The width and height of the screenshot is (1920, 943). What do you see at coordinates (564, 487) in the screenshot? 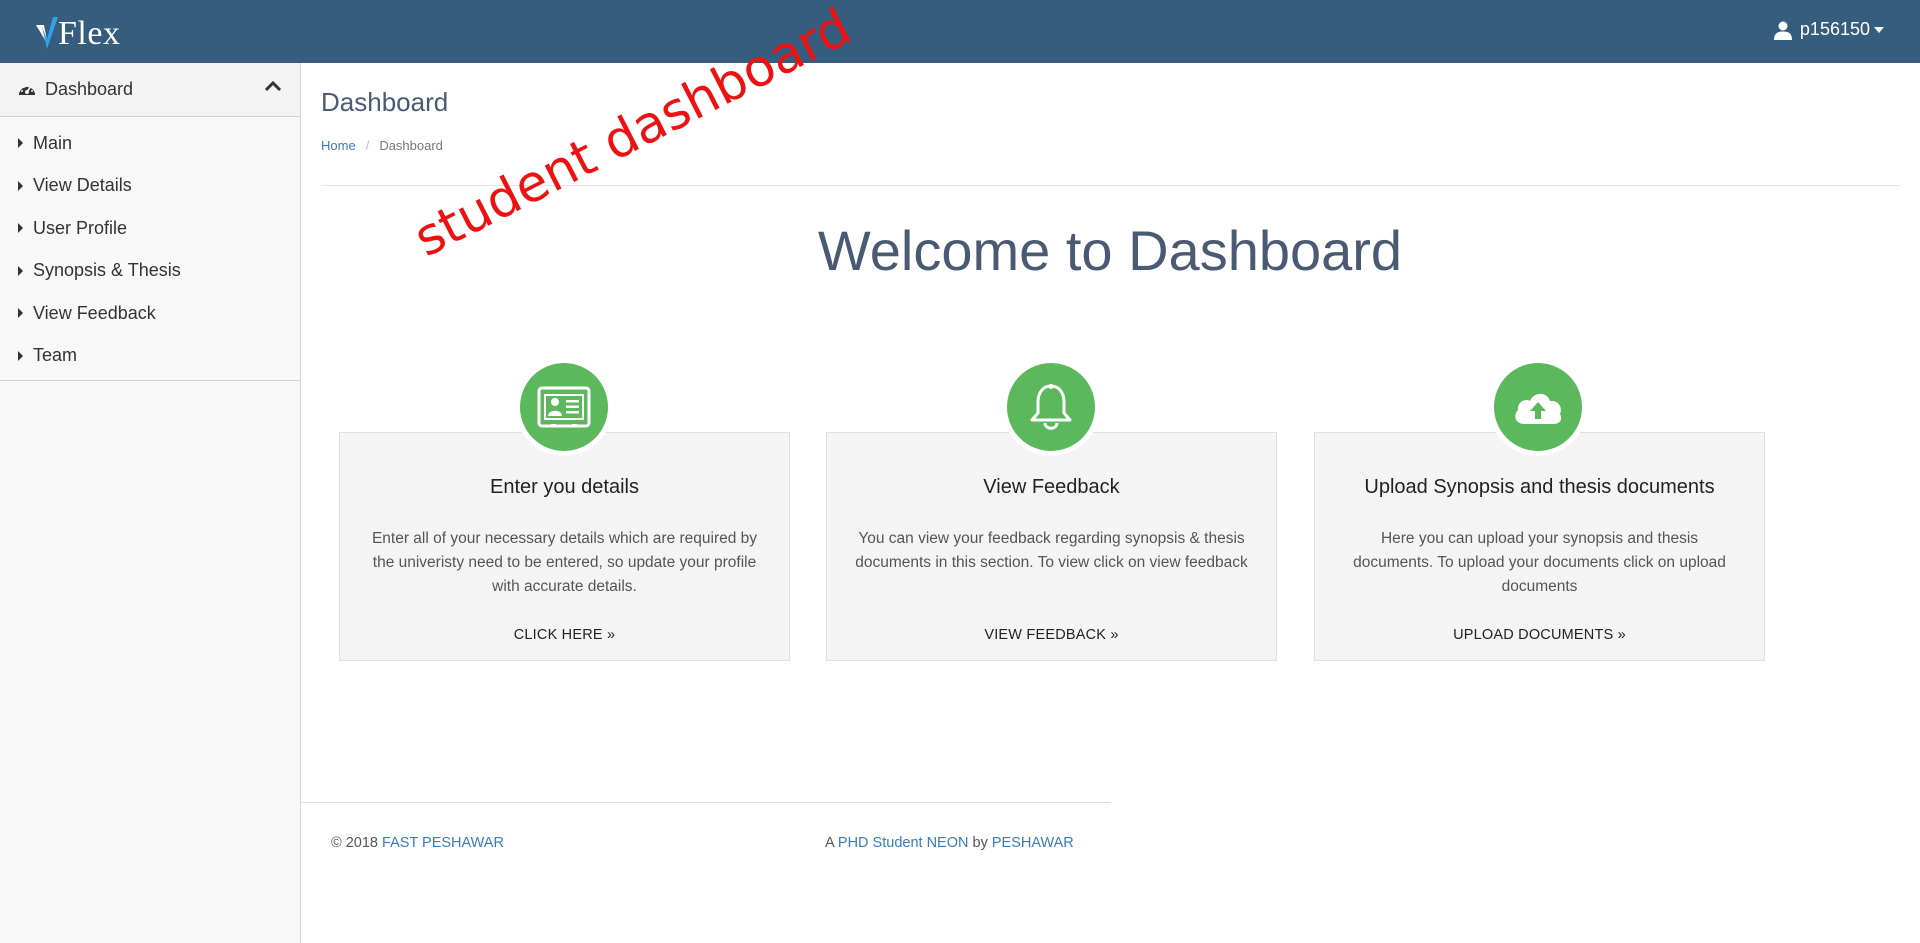
I see `card-title: Enter you details` at bounding box center [564, 487].